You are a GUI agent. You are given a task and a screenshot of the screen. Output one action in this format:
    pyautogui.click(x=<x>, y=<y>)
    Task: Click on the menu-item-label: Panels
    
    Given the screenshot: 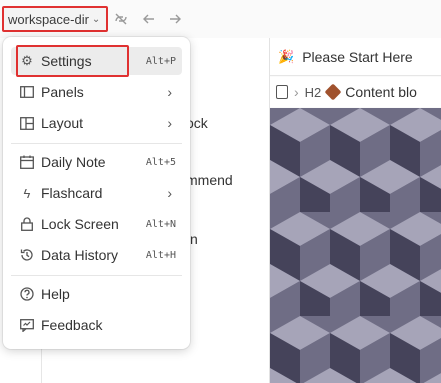 What is the action you would take?
    pyautogui.click(x=62, y=92)
    